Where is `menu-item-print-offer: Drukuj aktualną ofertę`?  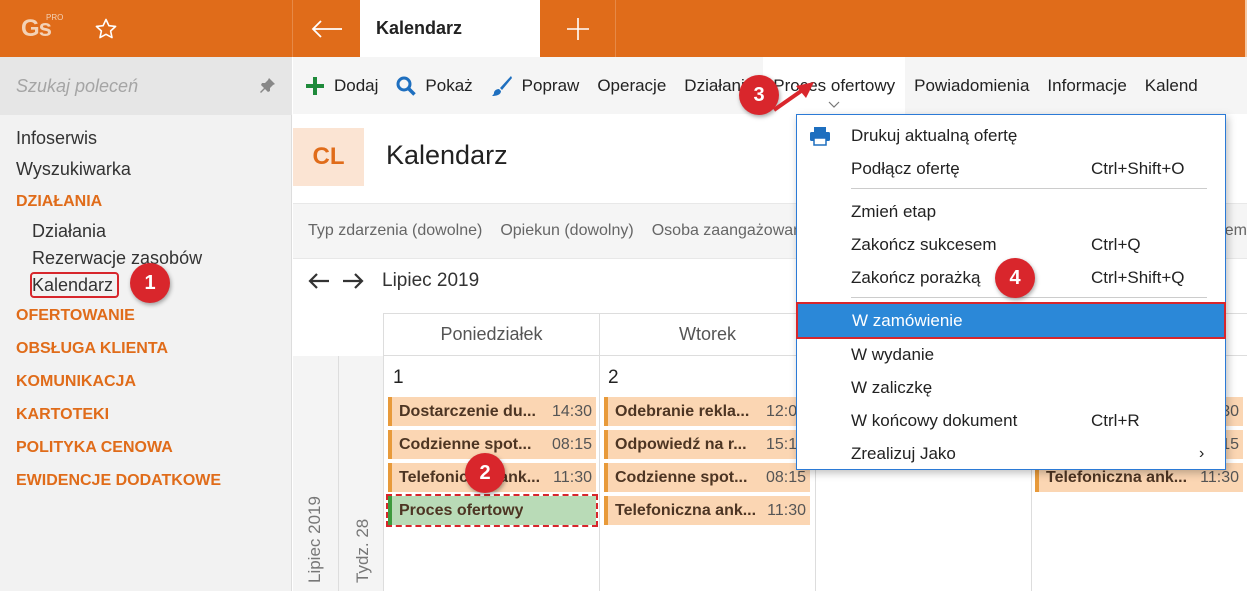
menu-item-print-offer: Drukuj aktualną ofertę is located at coordinates (1011, 135).